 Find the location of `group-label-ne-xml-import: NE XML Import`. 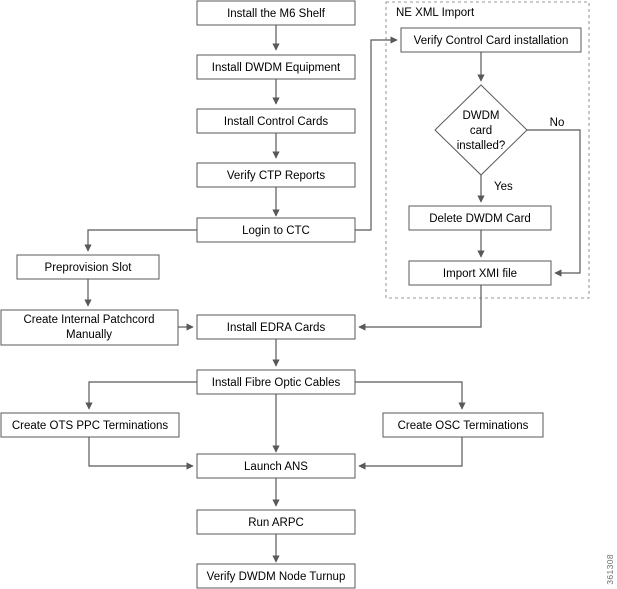

group-label-ne-xml-import: NE XML Import is located at coordinates (435, 13).